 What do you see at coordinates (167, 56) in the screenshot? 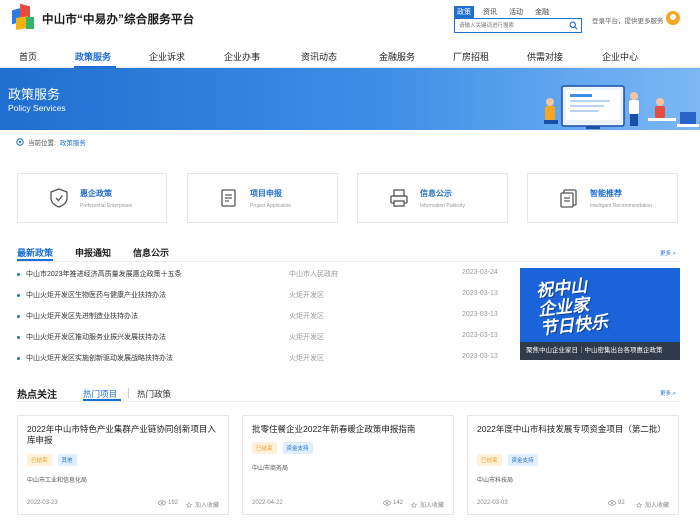
I see `nav-item-appeals: 企业诉求` at bounding box center [167, 56].